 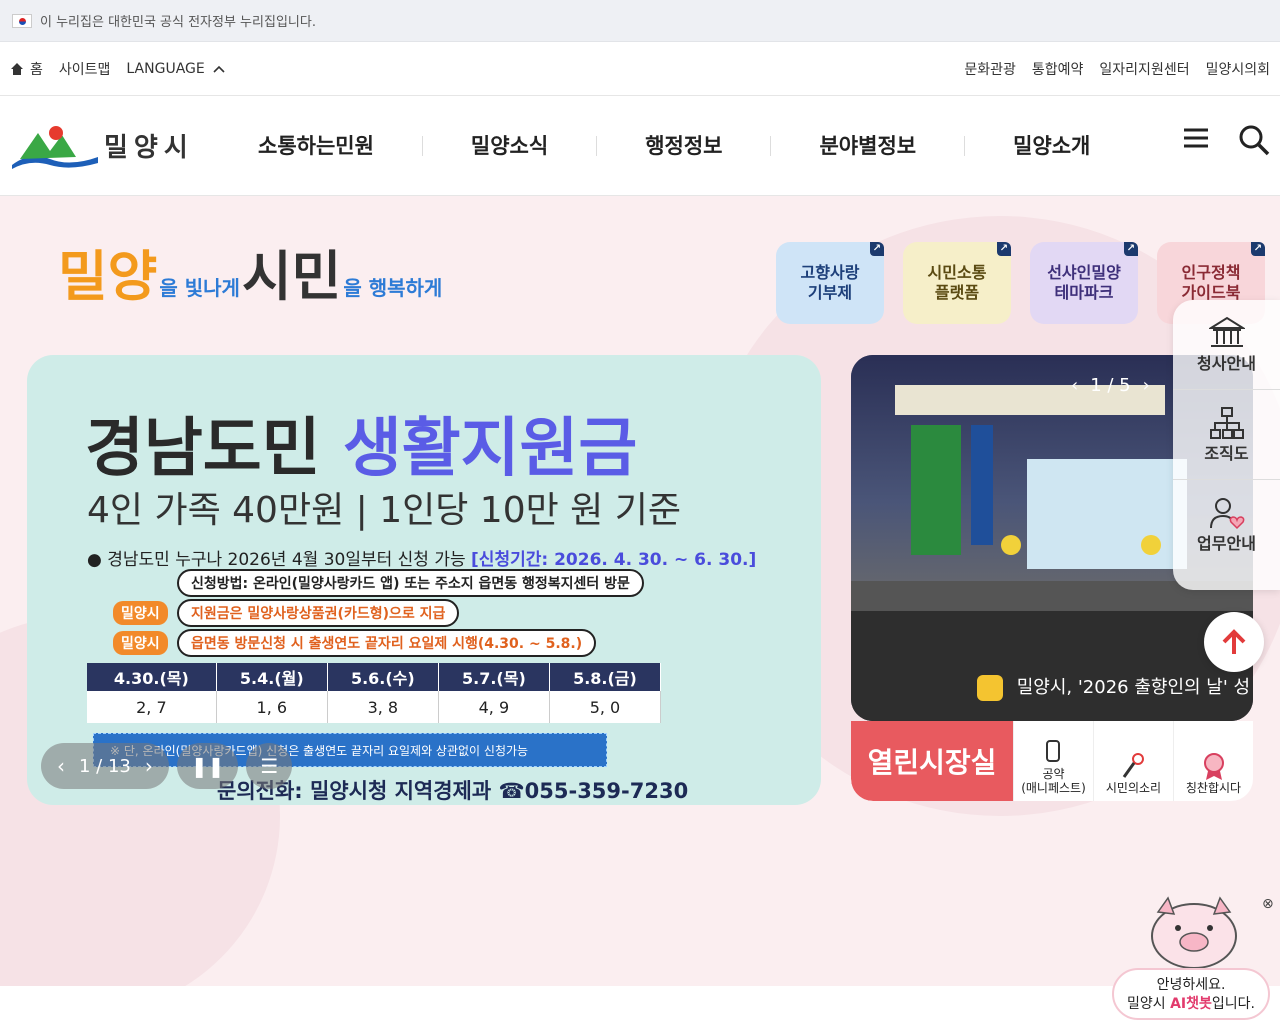 I want to click on banner-pager: ‹ 1 / 13 ›, so click(x=105, y=766).